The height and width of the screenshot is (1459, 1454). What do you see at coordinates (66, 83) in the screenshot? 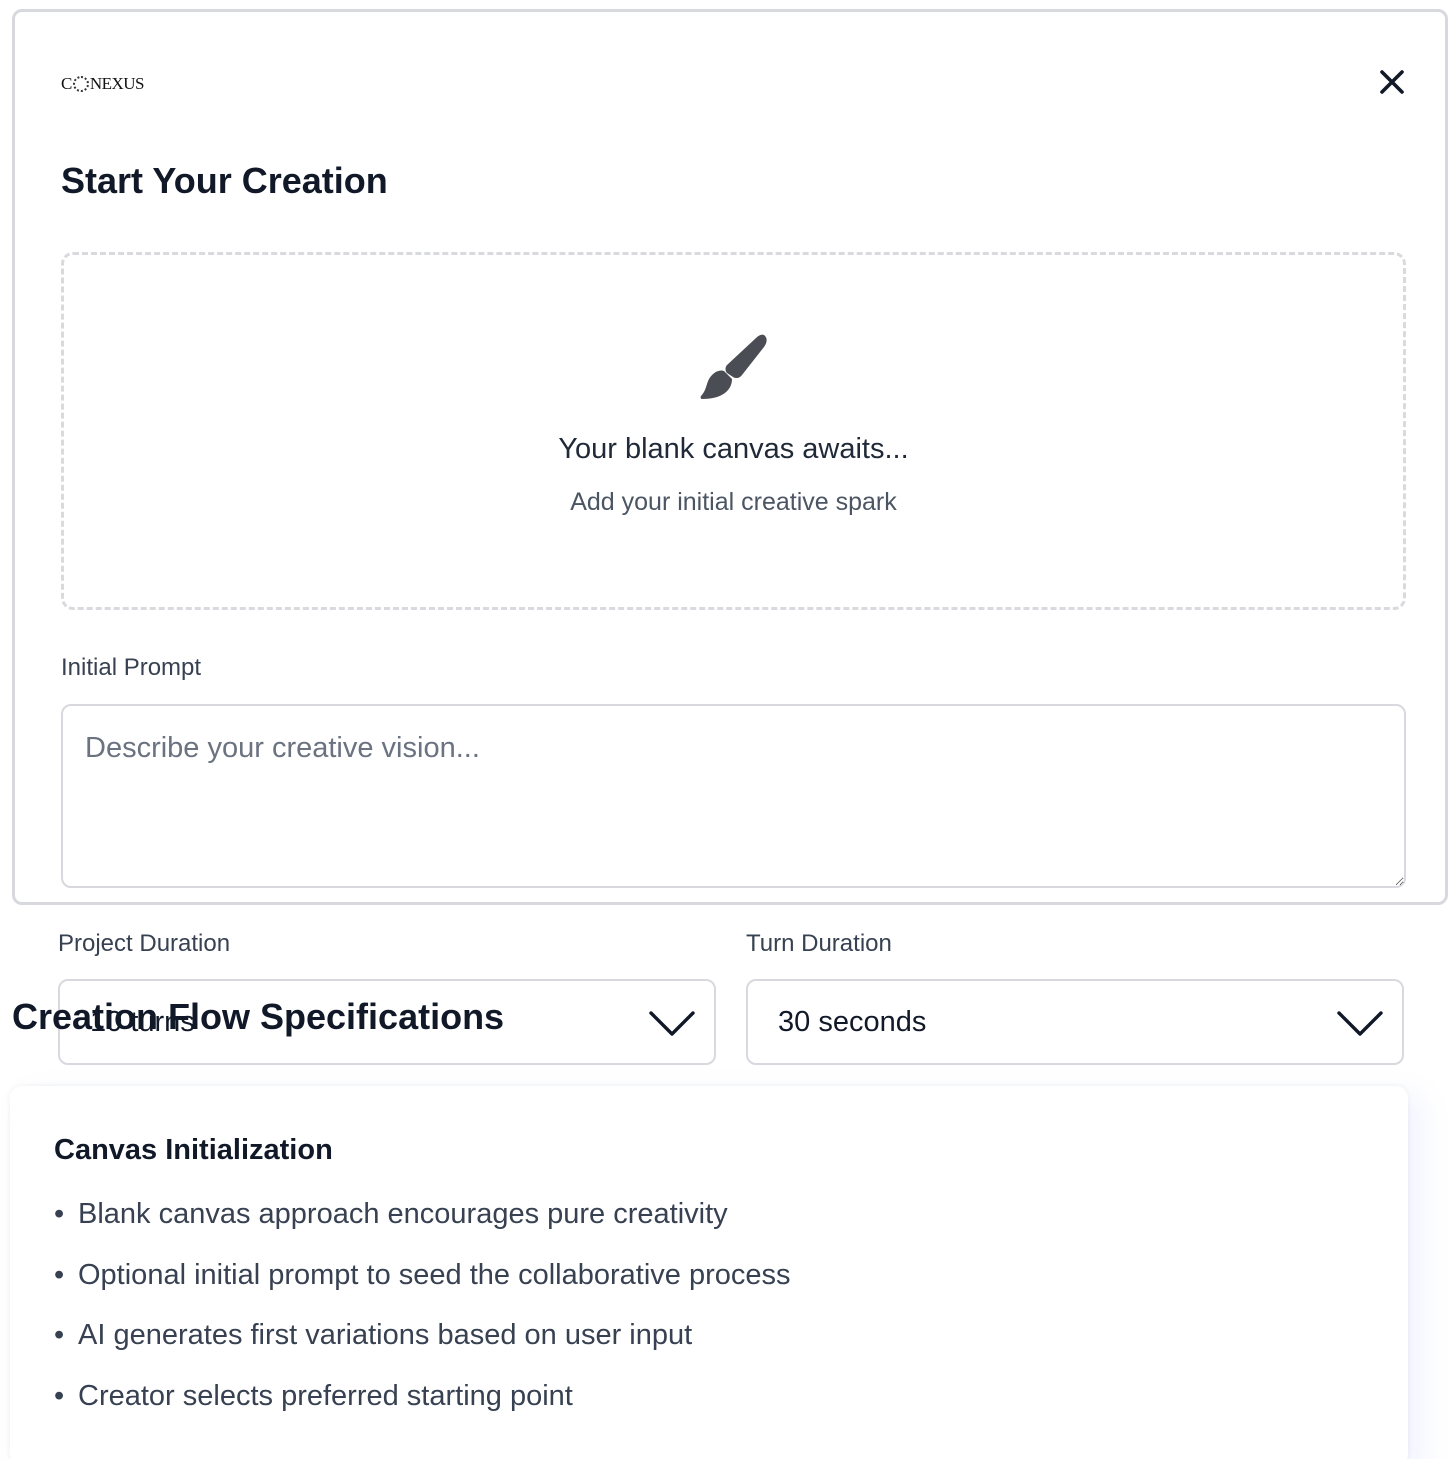
I see `logo-text-left: C` at bounding box center [66, 83].